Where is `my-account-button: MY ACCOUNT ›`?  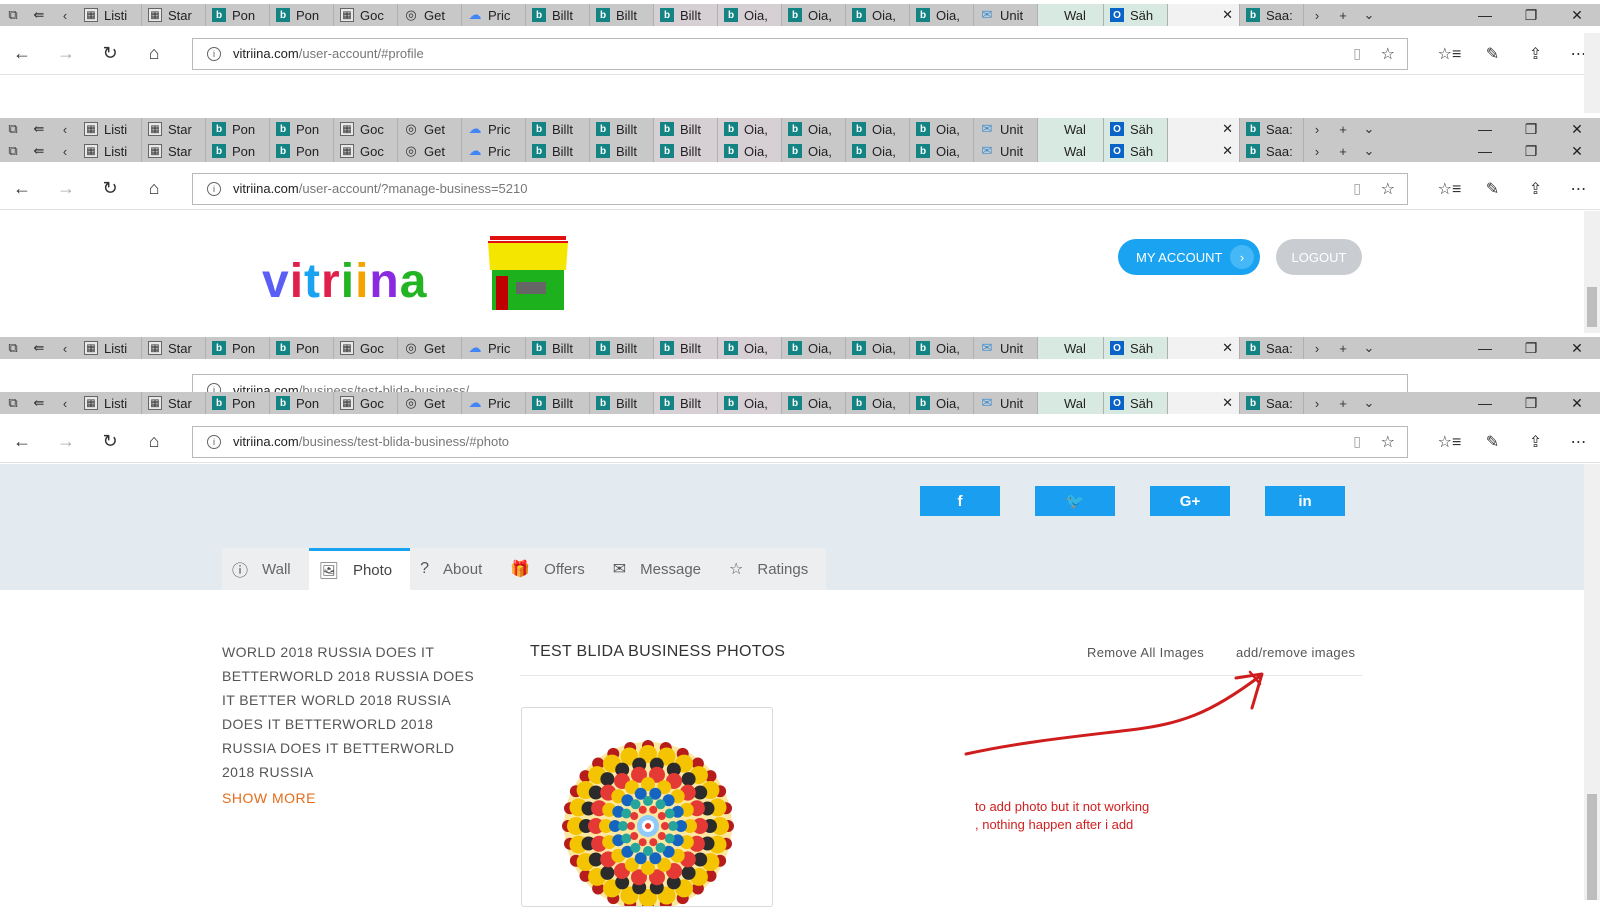
my-account-button: MY ACCOUNT › is located at coordinates (1189, 257).